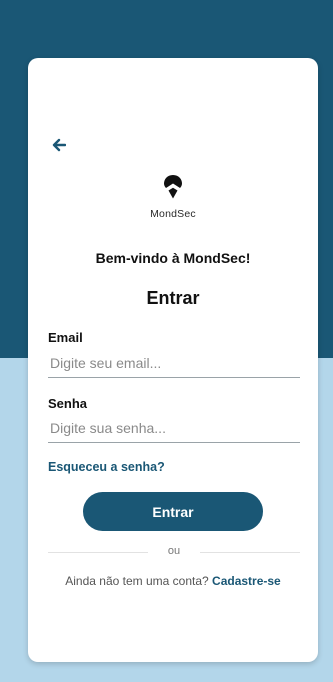  What do you see at coordinates (174, 363) in the screenshot?
I see `email-field` at bounding box center [174, 363].